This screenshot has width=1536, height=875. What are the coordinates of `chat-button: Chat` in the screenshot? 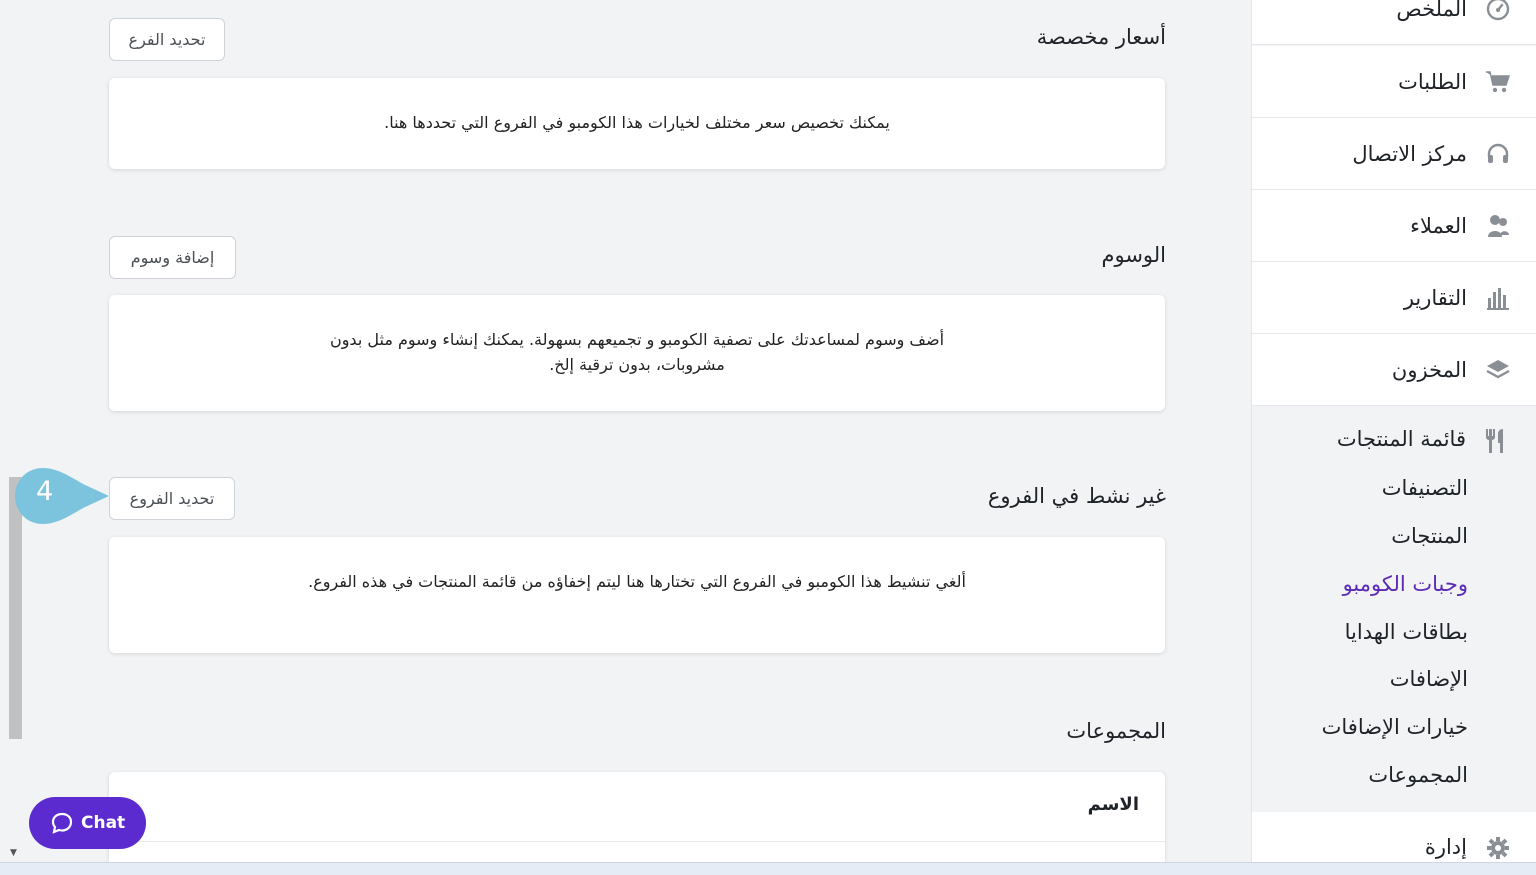 It's located at (87, 823).